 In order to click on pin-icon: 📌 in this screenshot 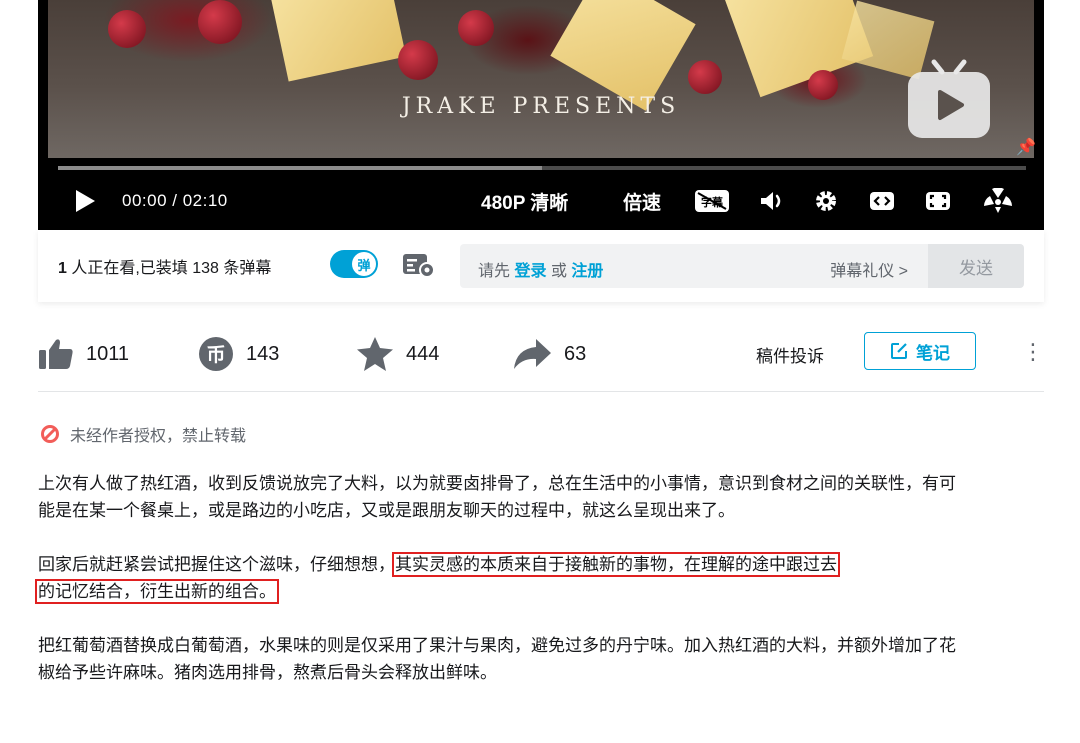, I will do `click(1026, 147)`.